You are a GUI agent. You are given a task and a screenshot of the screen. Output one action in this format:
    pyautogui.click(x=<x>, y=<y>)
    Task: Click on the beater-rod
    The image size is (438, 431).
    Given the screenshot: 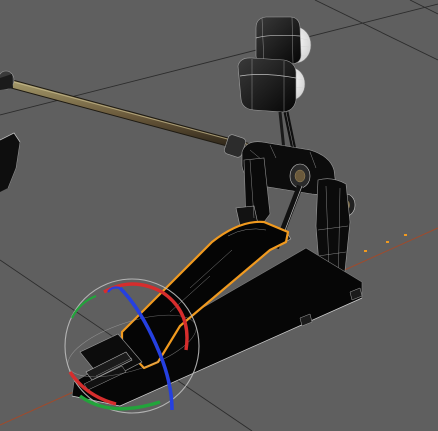 What is the action you would take?
    pyautogui.click(x=127, y=114)
    